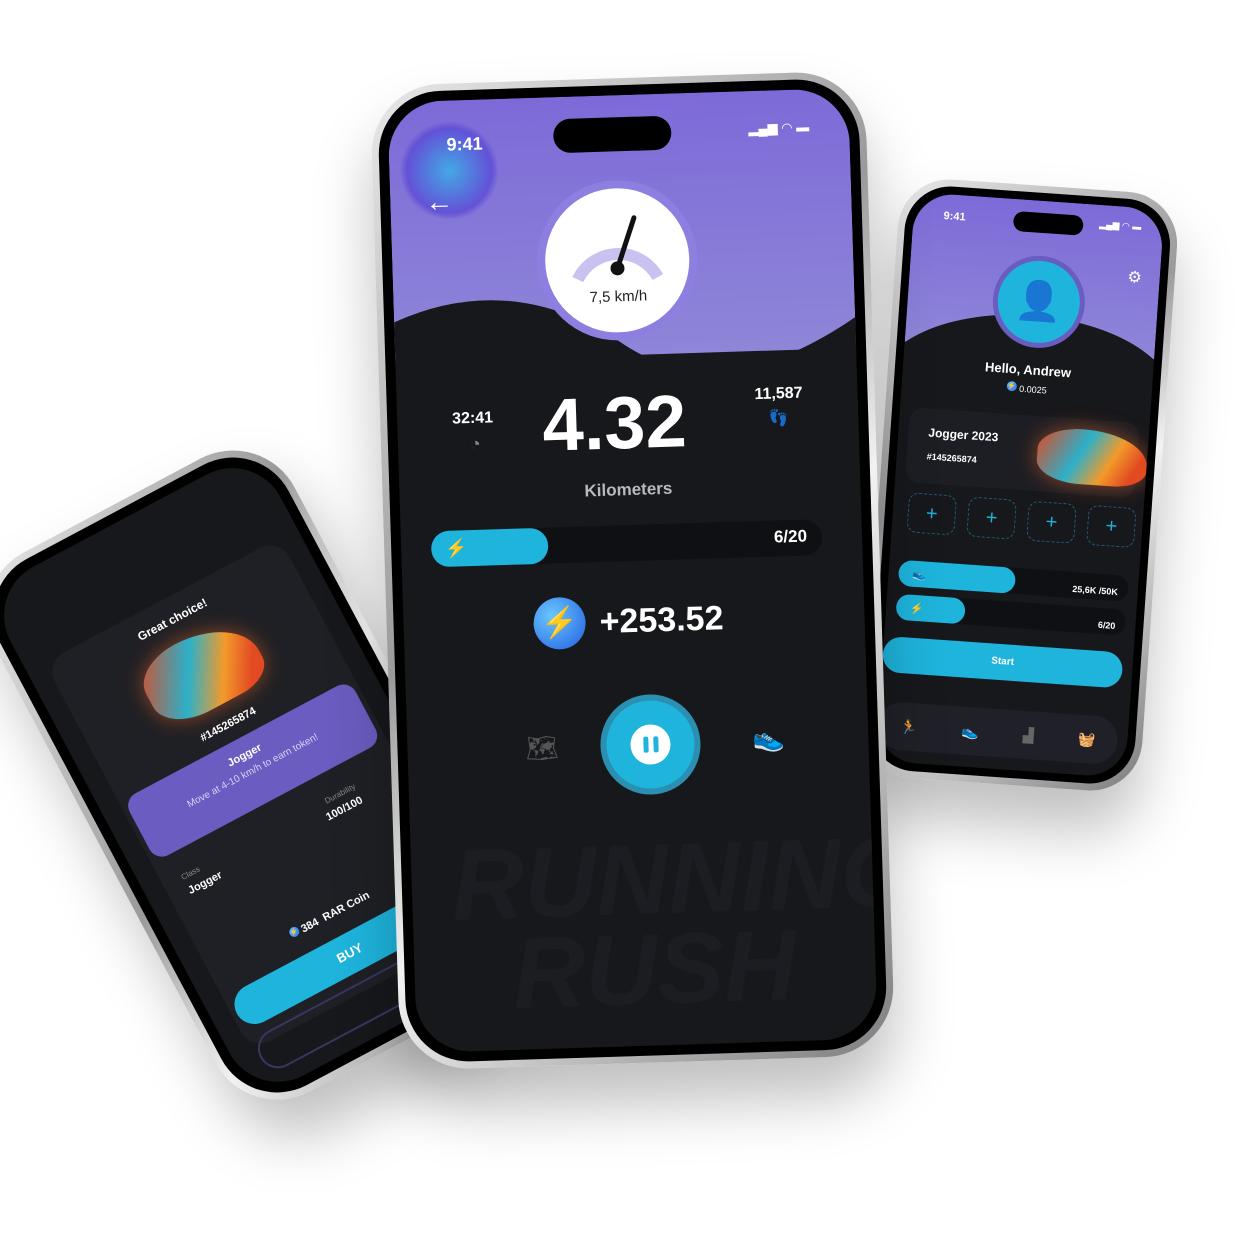 The height and width of the screenshot is (1253, 1240). What do you see at coordinates (628, 489) in the screenshot?
I see `distance-unit: Kilometers` at bounding box center [628, 489].